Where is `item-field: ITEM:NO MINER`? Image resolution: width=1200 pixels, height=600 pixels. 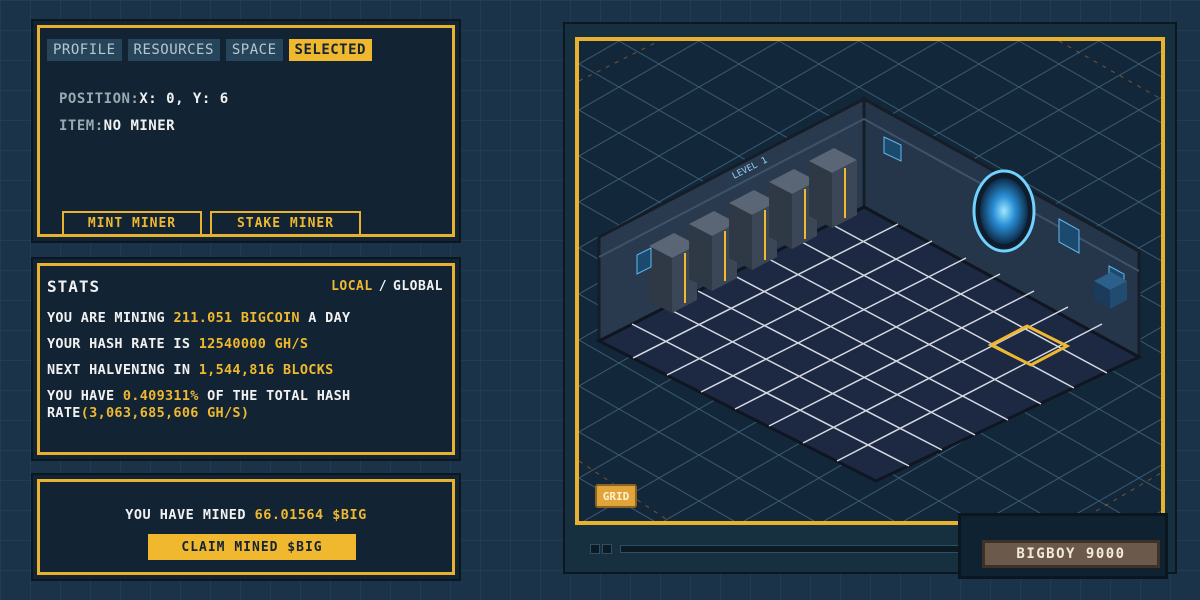
item-field: ITEM:NO MINER is located at coordinates (117, 126).